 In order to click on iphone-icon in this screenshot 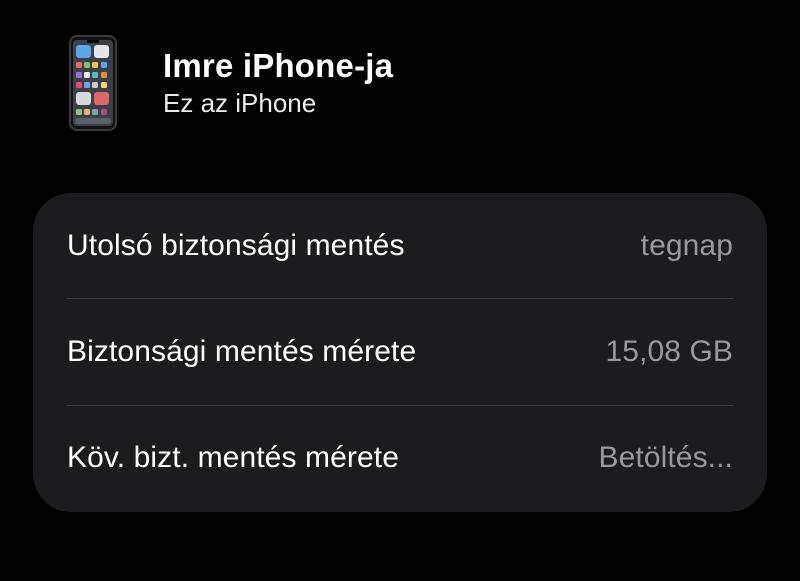, I will do `click(93, 83)`.